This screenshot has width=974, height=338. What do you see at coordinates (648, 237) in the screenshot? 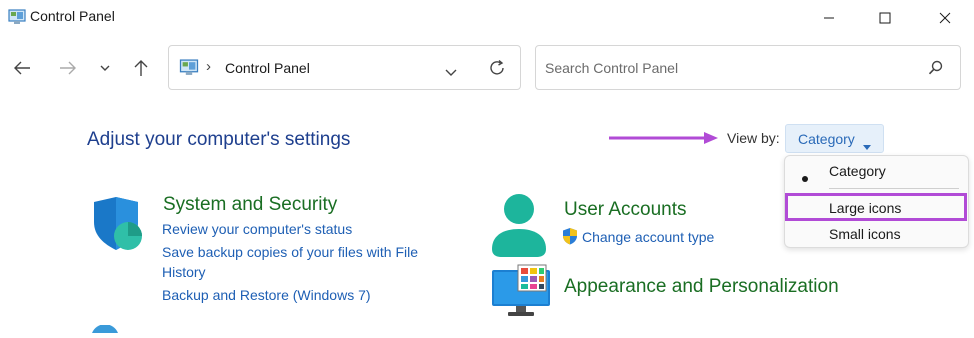
I see `link-change-account-type: Change account type` at bounding box center [648, 237].